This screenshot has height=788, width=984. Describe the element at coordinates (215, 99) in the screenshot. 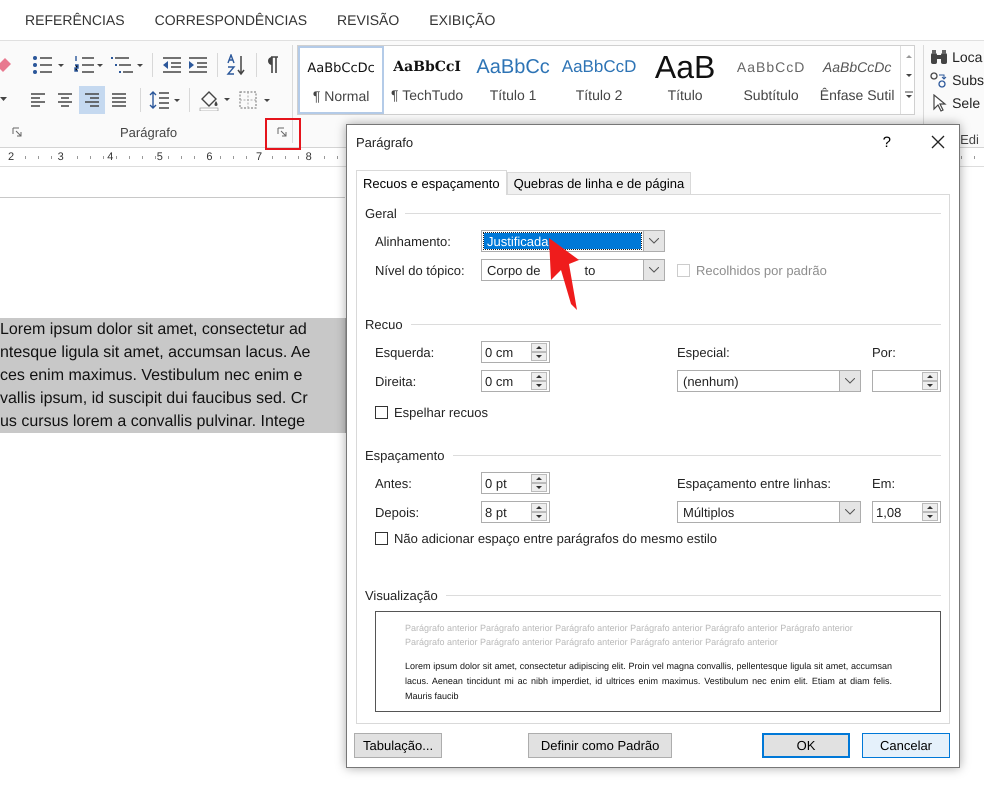

I see `shading-icon` at that location.